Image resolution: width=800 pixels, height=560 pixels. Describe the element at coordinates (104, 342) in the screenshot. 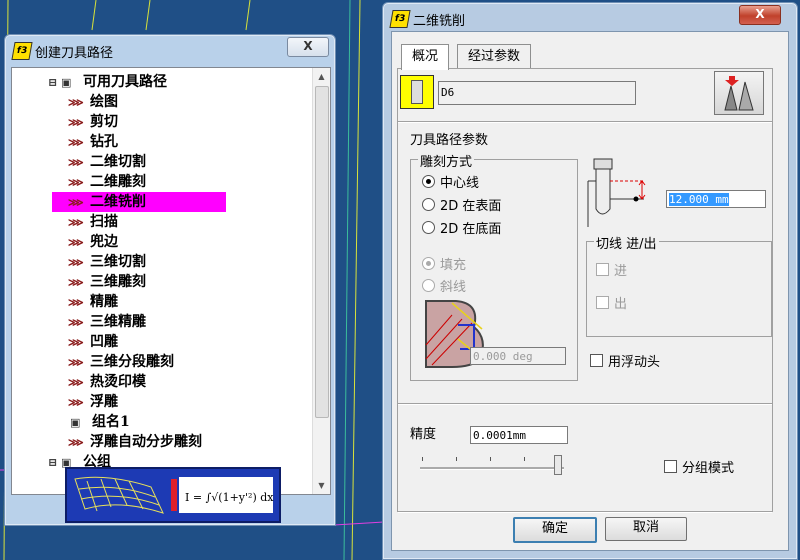

I see `tree-item-label: 凹雕` at that location.